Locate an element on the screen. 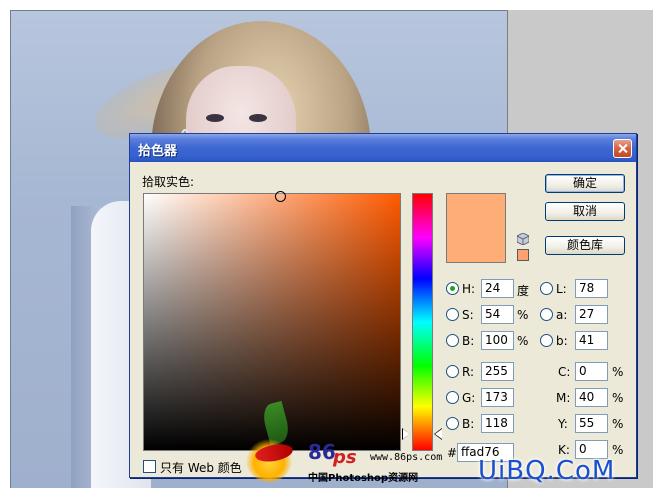 The width and height of the screenshot is (660, 500). label-k: K: is located at coordinates (564, 450).